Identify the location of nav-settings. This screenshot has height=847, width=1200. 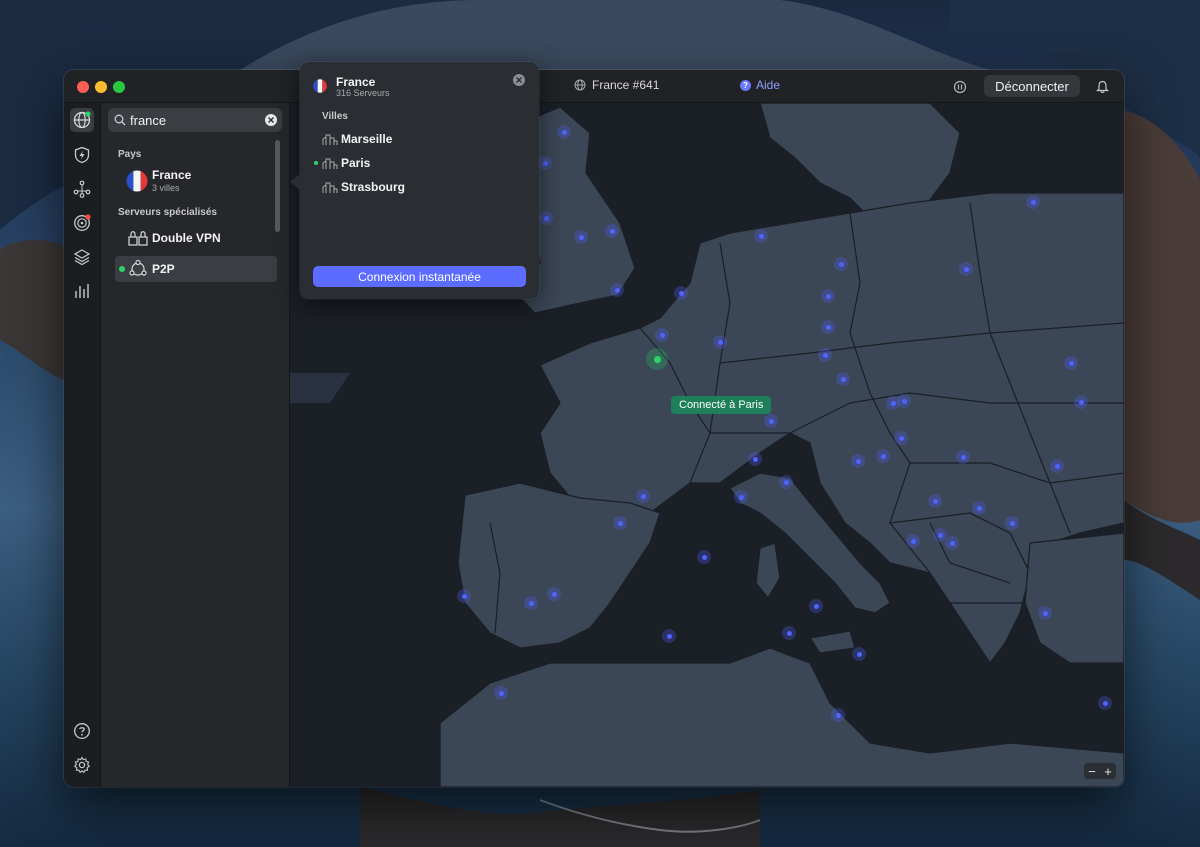
(82, 765).